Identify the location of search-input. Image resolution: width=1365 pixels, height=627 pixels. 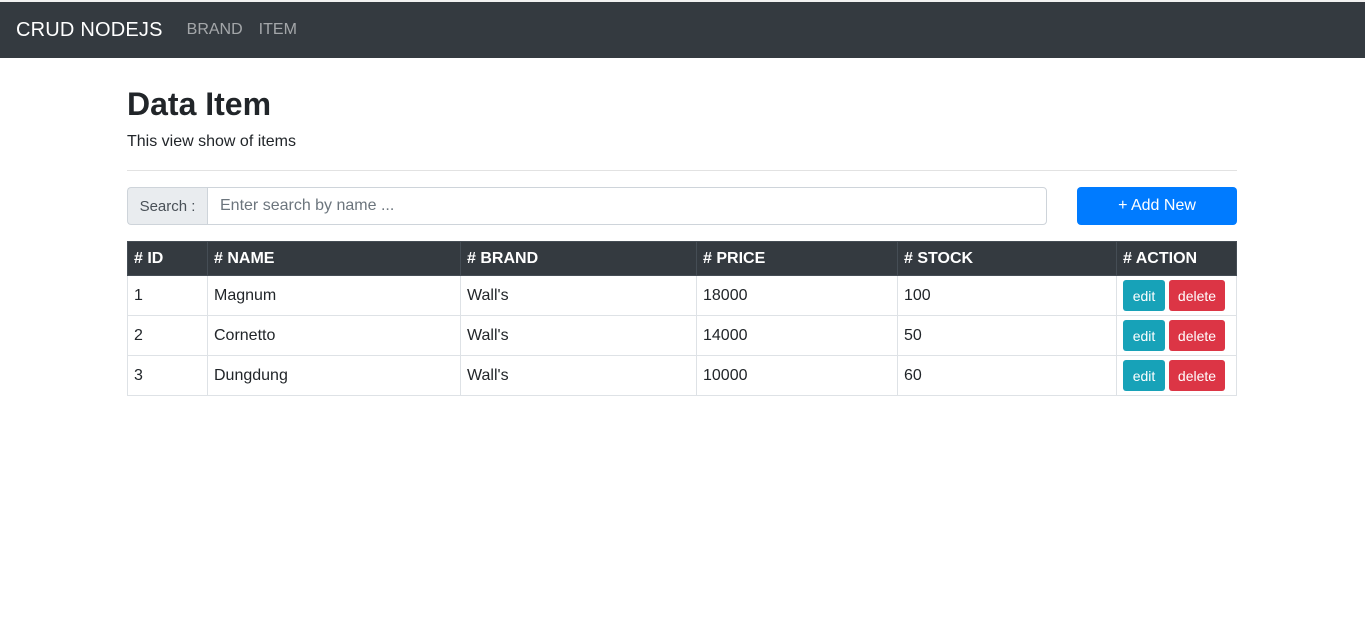
(627, 206).